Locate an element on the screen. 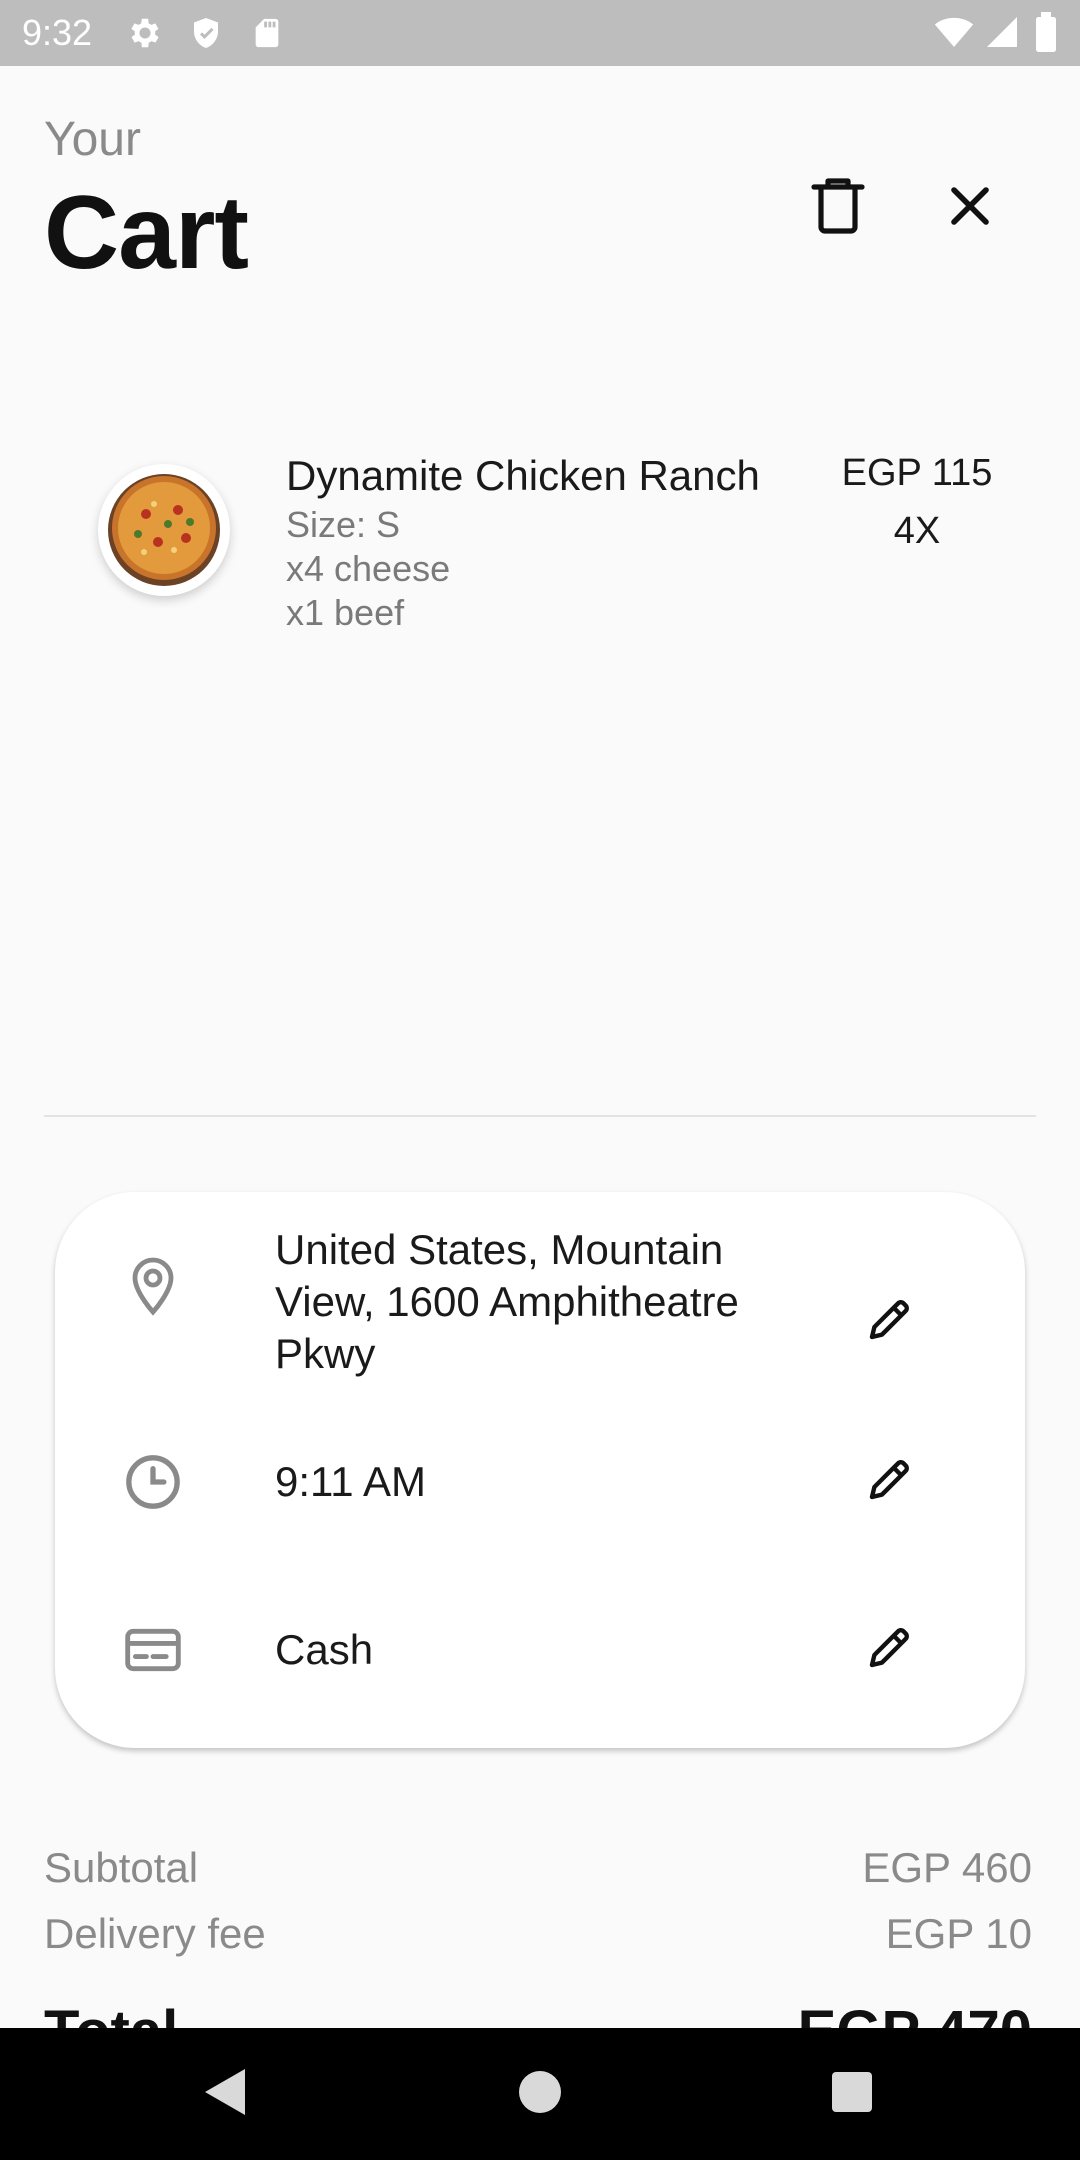  total-label: Total is located at coordinates (111, 2013).